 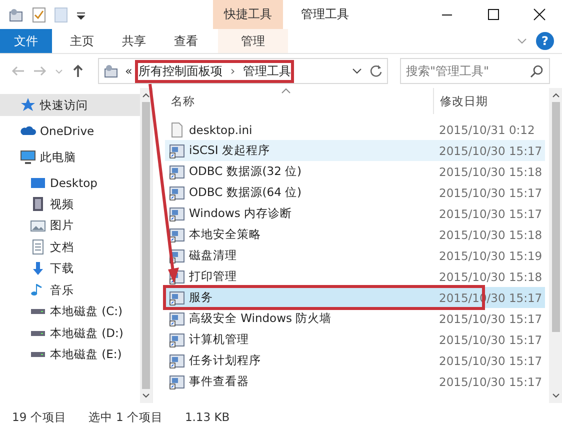 I want to click on date-cell-text: 2015/10/31 0:12, so click(x=486, y=129).